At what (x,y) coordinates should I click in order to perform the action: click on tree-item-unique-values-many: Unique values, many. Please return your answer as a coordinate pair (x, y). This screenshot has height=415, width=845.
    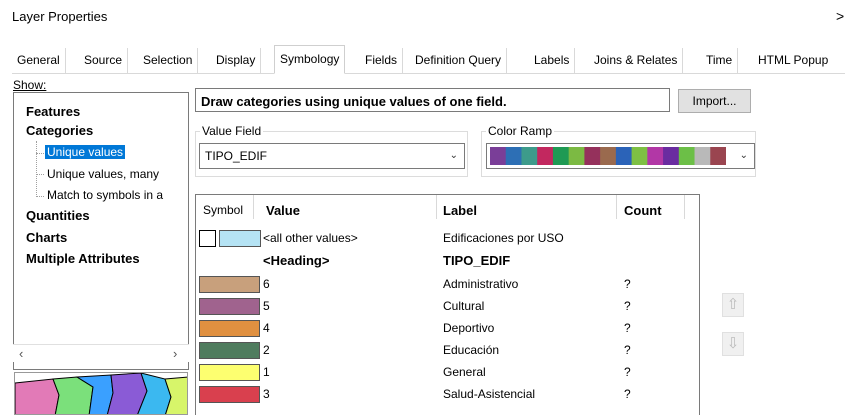
    Looking at the image, I should click on (103, 174).